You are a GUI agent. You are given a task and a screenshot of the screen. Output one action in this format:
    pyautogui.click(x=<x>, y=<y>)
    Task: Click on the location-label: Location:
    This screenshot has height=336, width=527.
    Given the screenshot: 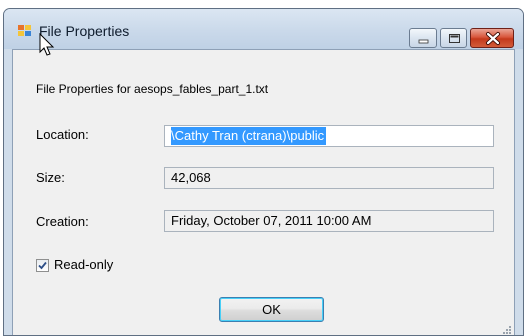 What is the action you would take?
    pyautogui.click(x=62, y=134)
    